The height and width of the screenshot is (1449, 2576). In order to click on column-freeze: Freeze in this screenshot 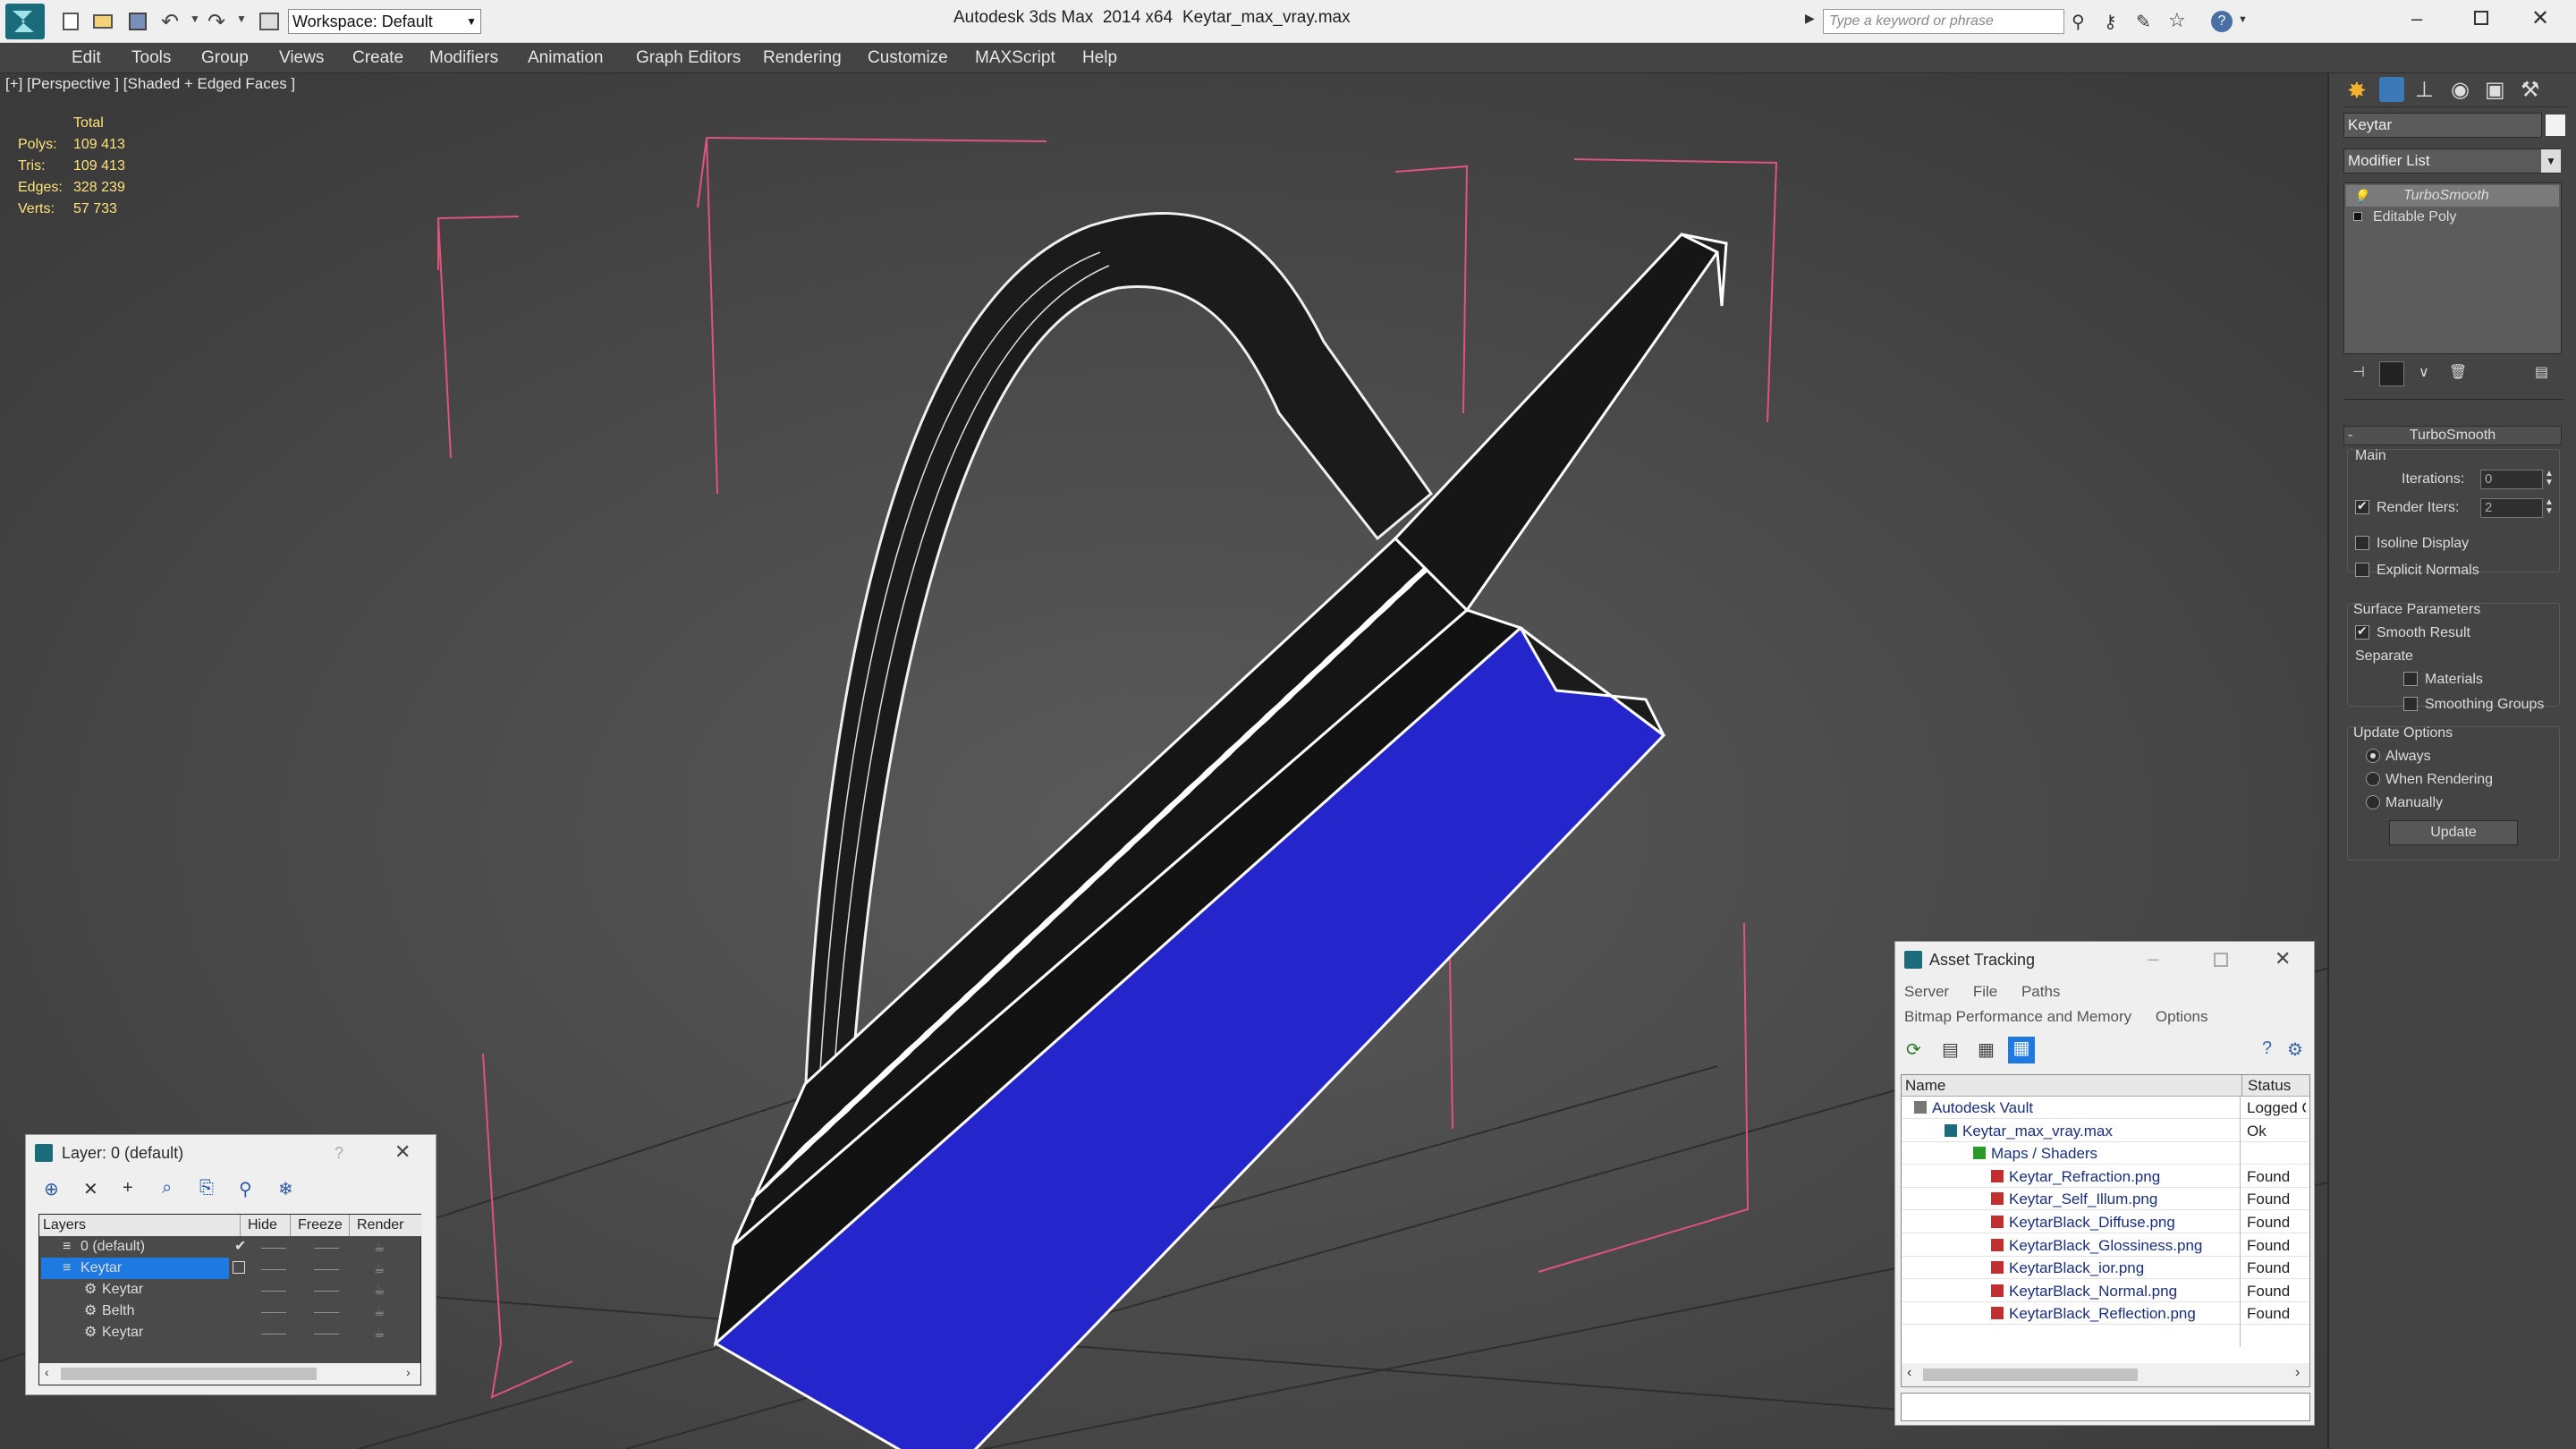, I will do `click(316, 1225)`.